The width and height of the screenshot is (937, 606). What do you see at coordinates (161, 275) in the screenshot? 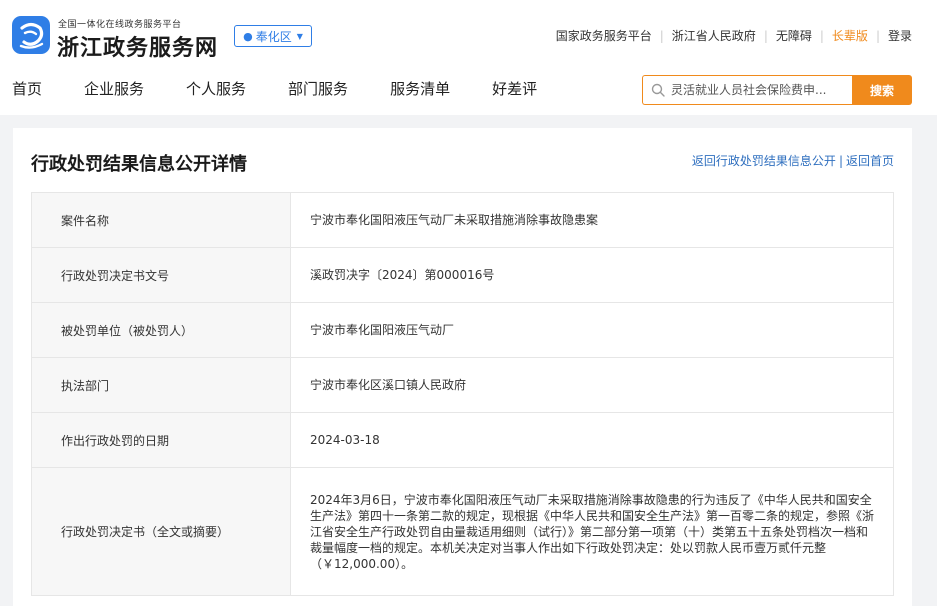
I see `field-label: 行政处罚决定书文号` at bounding box center [161, 275].